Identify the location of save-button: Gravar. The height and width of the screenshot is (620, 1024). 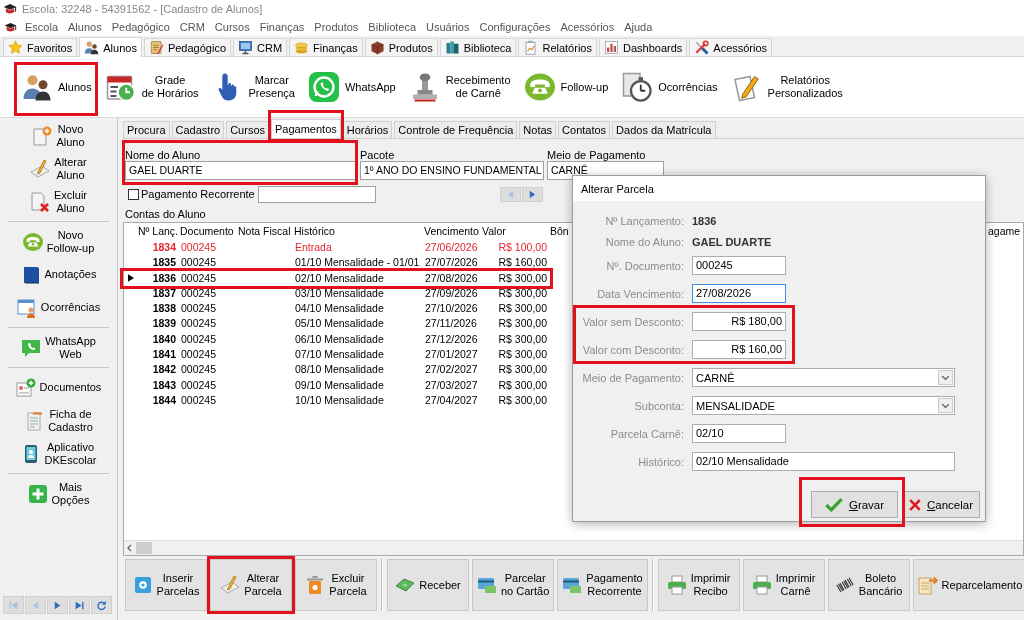
(854, 504).